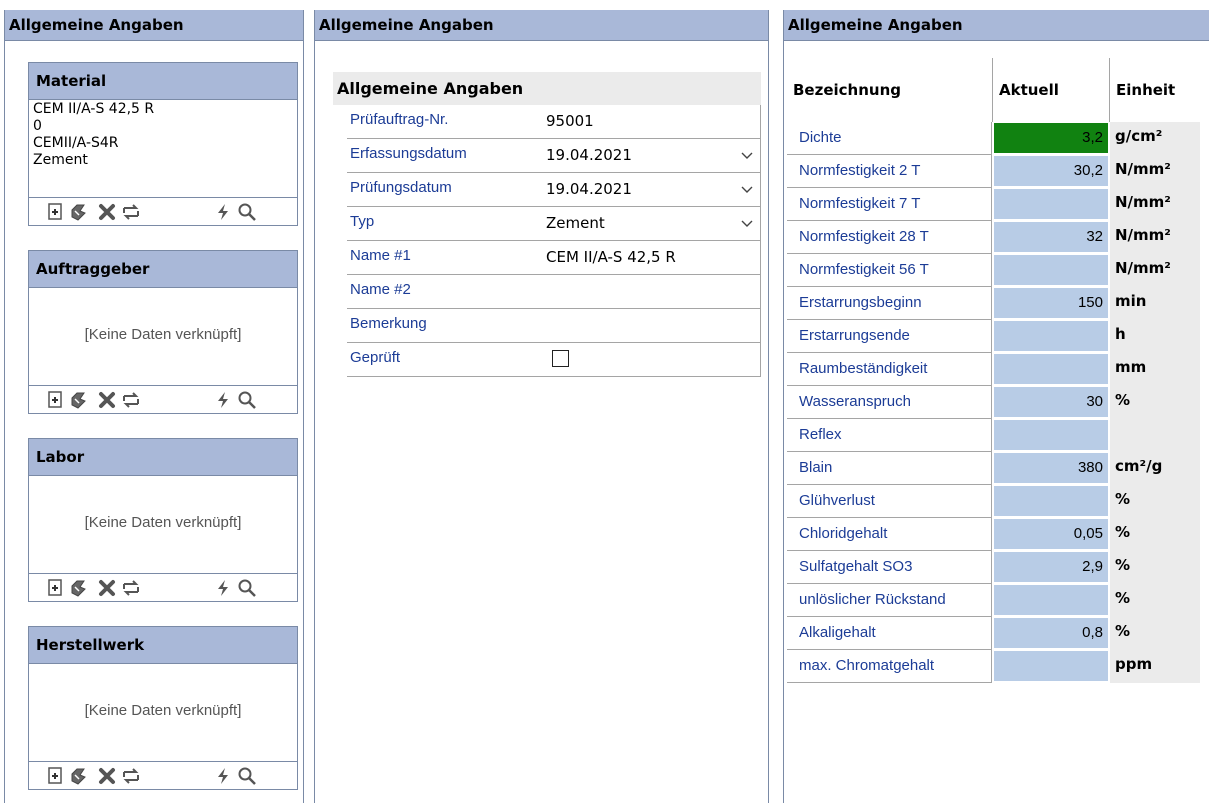  Describe the element at coordinates (163, 775) in the screenshot. I see `herstellwerk-toolbar` at that location.